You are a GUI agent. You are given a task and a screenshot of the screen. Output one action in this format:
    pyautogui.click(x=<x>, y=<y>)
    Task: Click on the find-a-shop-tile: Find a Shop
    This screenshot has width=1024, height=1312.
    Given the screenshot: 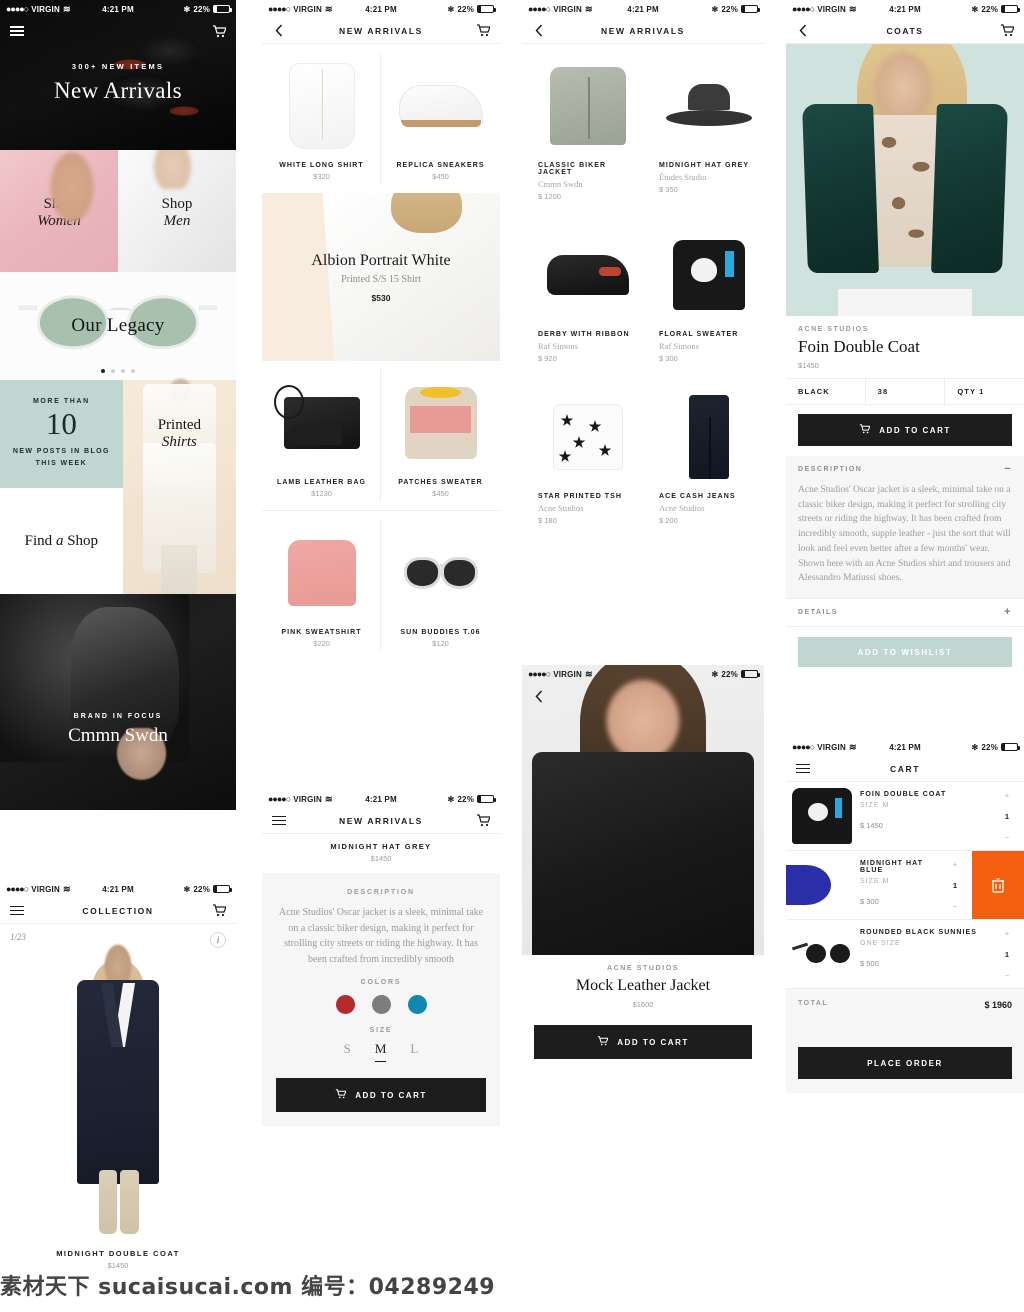 What is the action you would take?
    pyautogui.click(x=61, y=541)
    